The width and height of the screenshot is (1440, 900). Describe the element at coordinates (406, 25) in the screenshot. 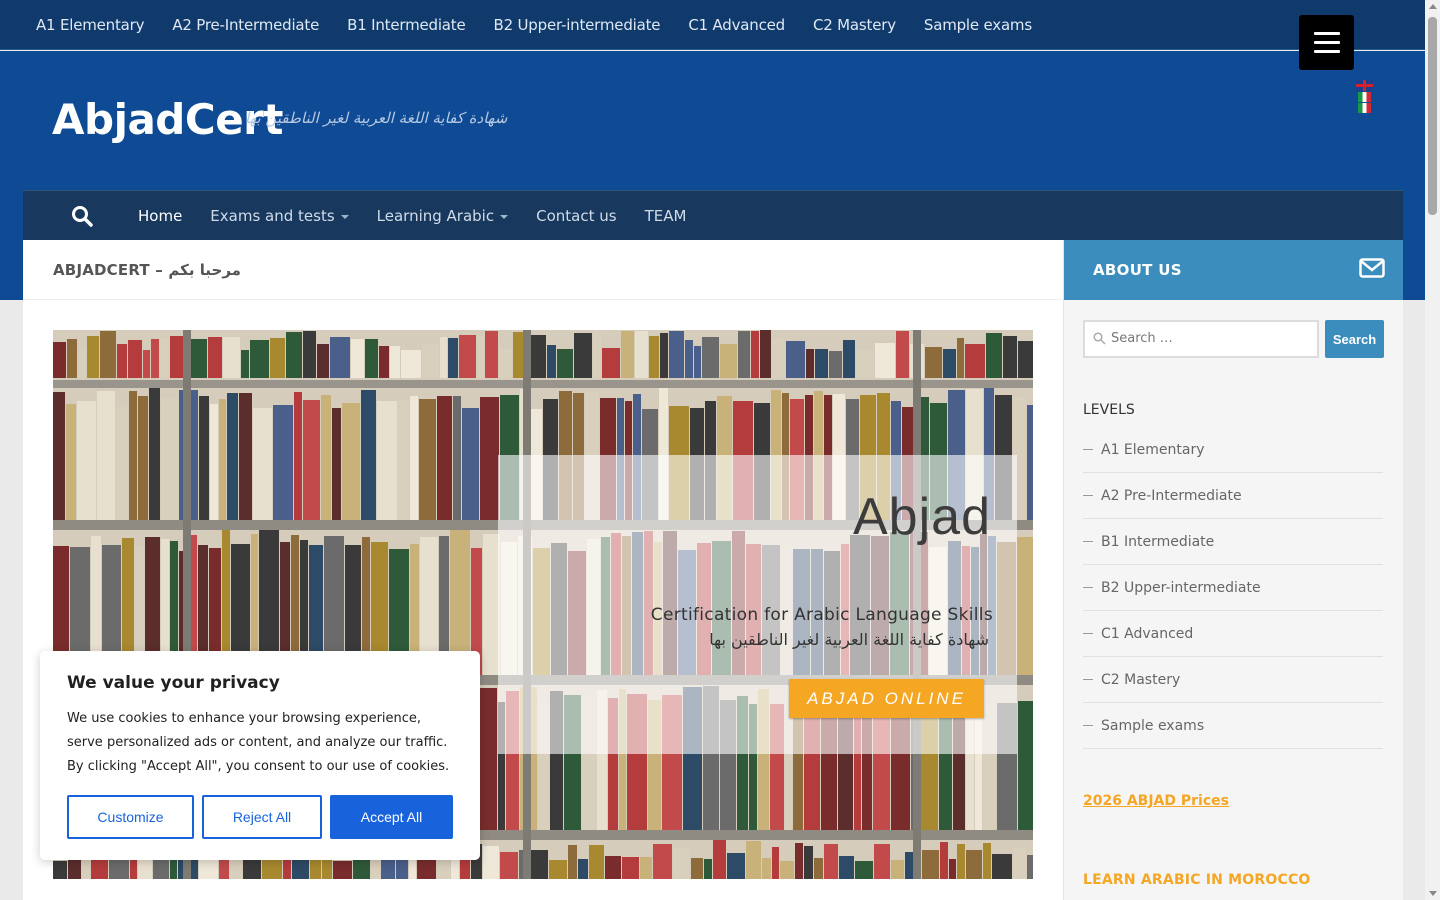

I see `topnav-item-b1: B1 Intermediate` at that location.